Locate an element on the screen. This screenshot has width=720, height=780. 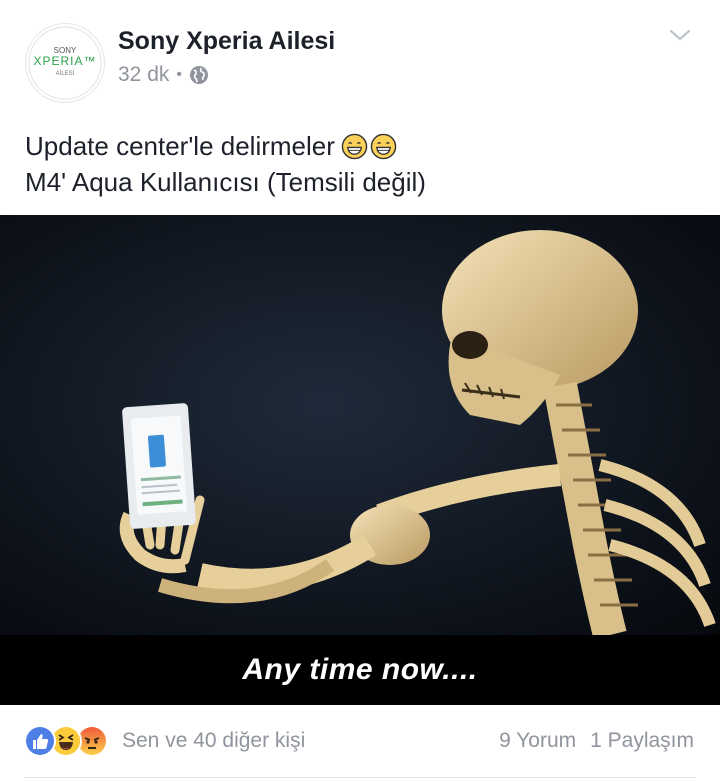
logo-main-text: XPERIA™ is located at coordinates (64, 61).